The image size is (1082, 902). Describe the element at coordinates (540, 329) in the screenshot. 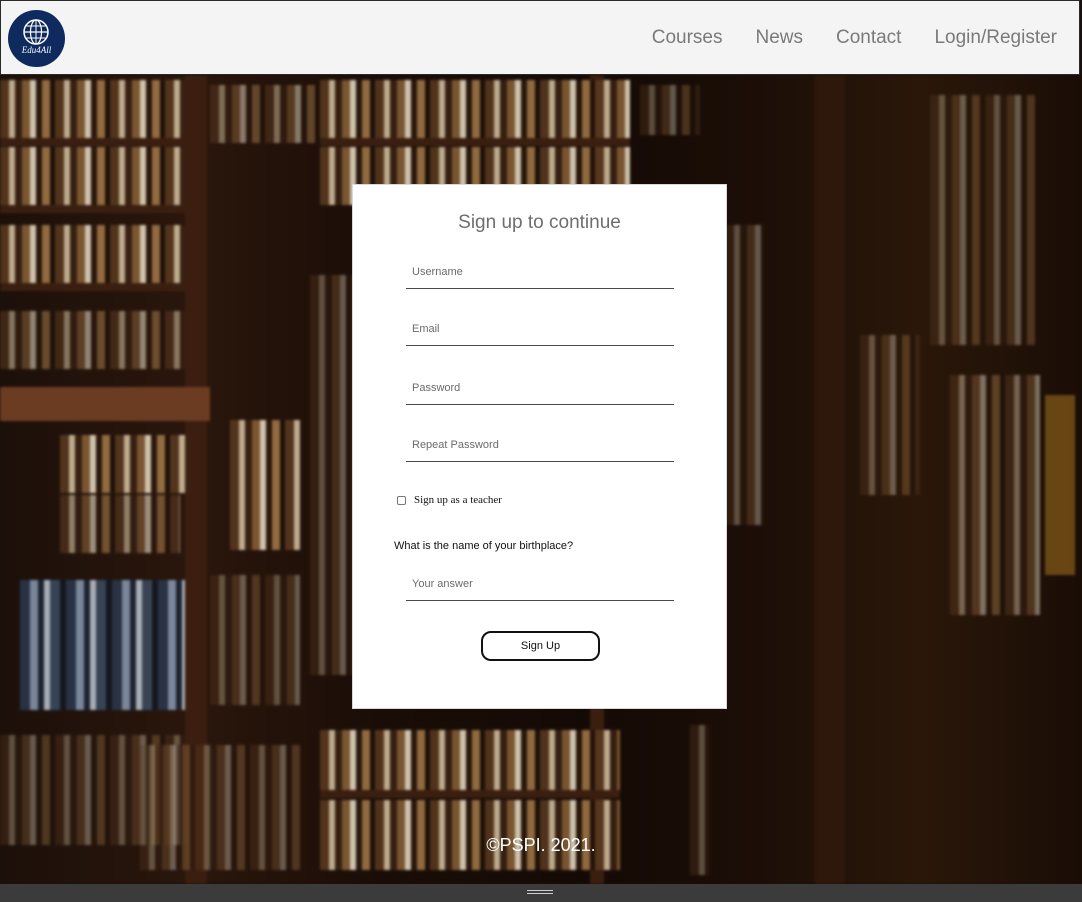

I see `email-input` at that location.